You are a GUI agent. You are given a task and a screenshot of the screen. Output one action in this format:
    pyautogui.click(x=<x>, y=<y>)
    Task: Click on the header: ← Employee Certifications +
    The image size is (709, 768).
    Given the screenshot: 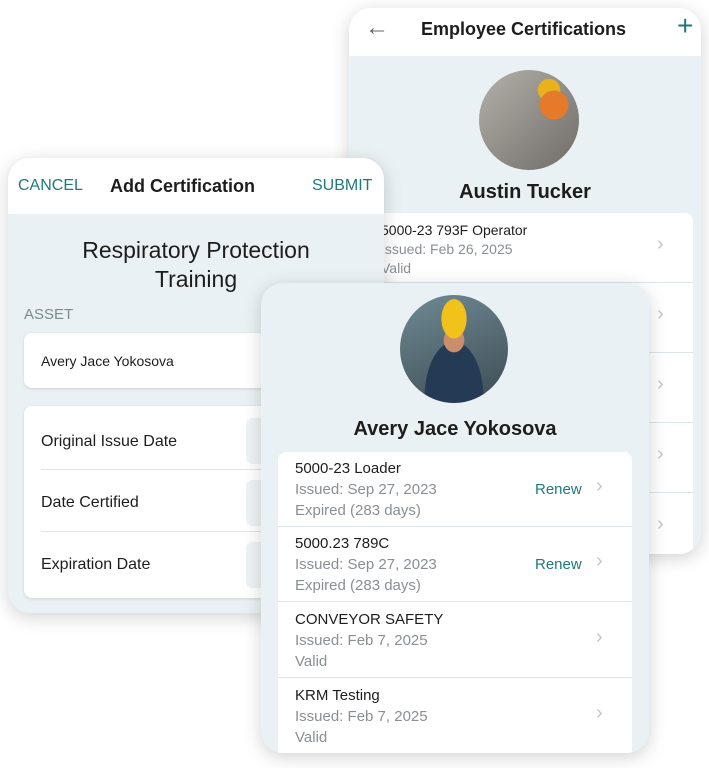 What is the action you would take?
    pyautogui.click(x=525, y=32)
    